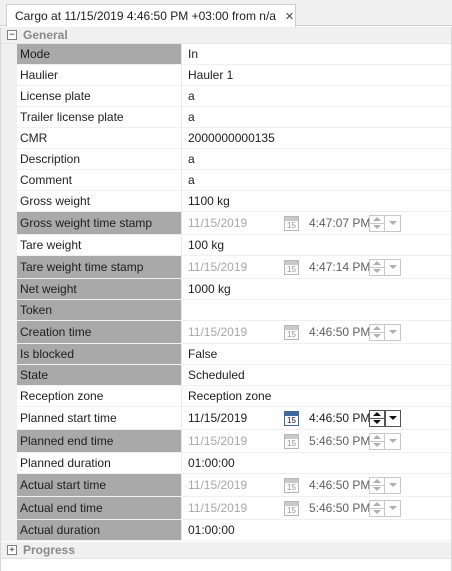 The height and width of the screenshot is (571, 452). What do you see at coordinates (49, 550) in the screenshot?
I see `category-label: Progress` at bounding box center [49, 550].